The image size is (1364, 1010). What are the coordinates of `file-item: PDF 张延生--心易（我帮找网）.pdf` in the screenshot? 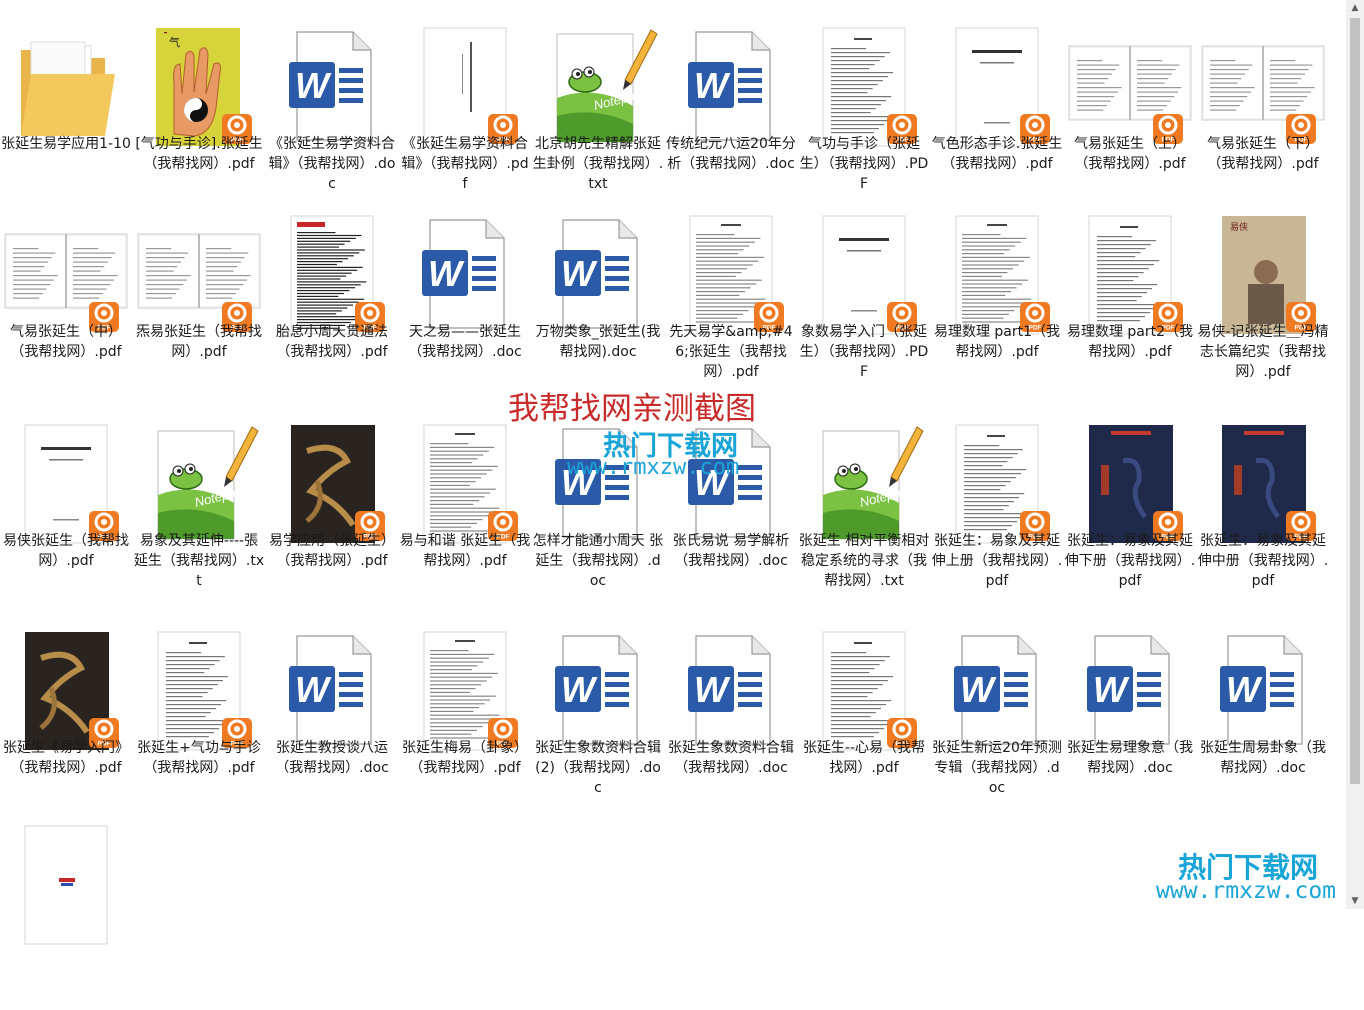 It's located at (864, 716).